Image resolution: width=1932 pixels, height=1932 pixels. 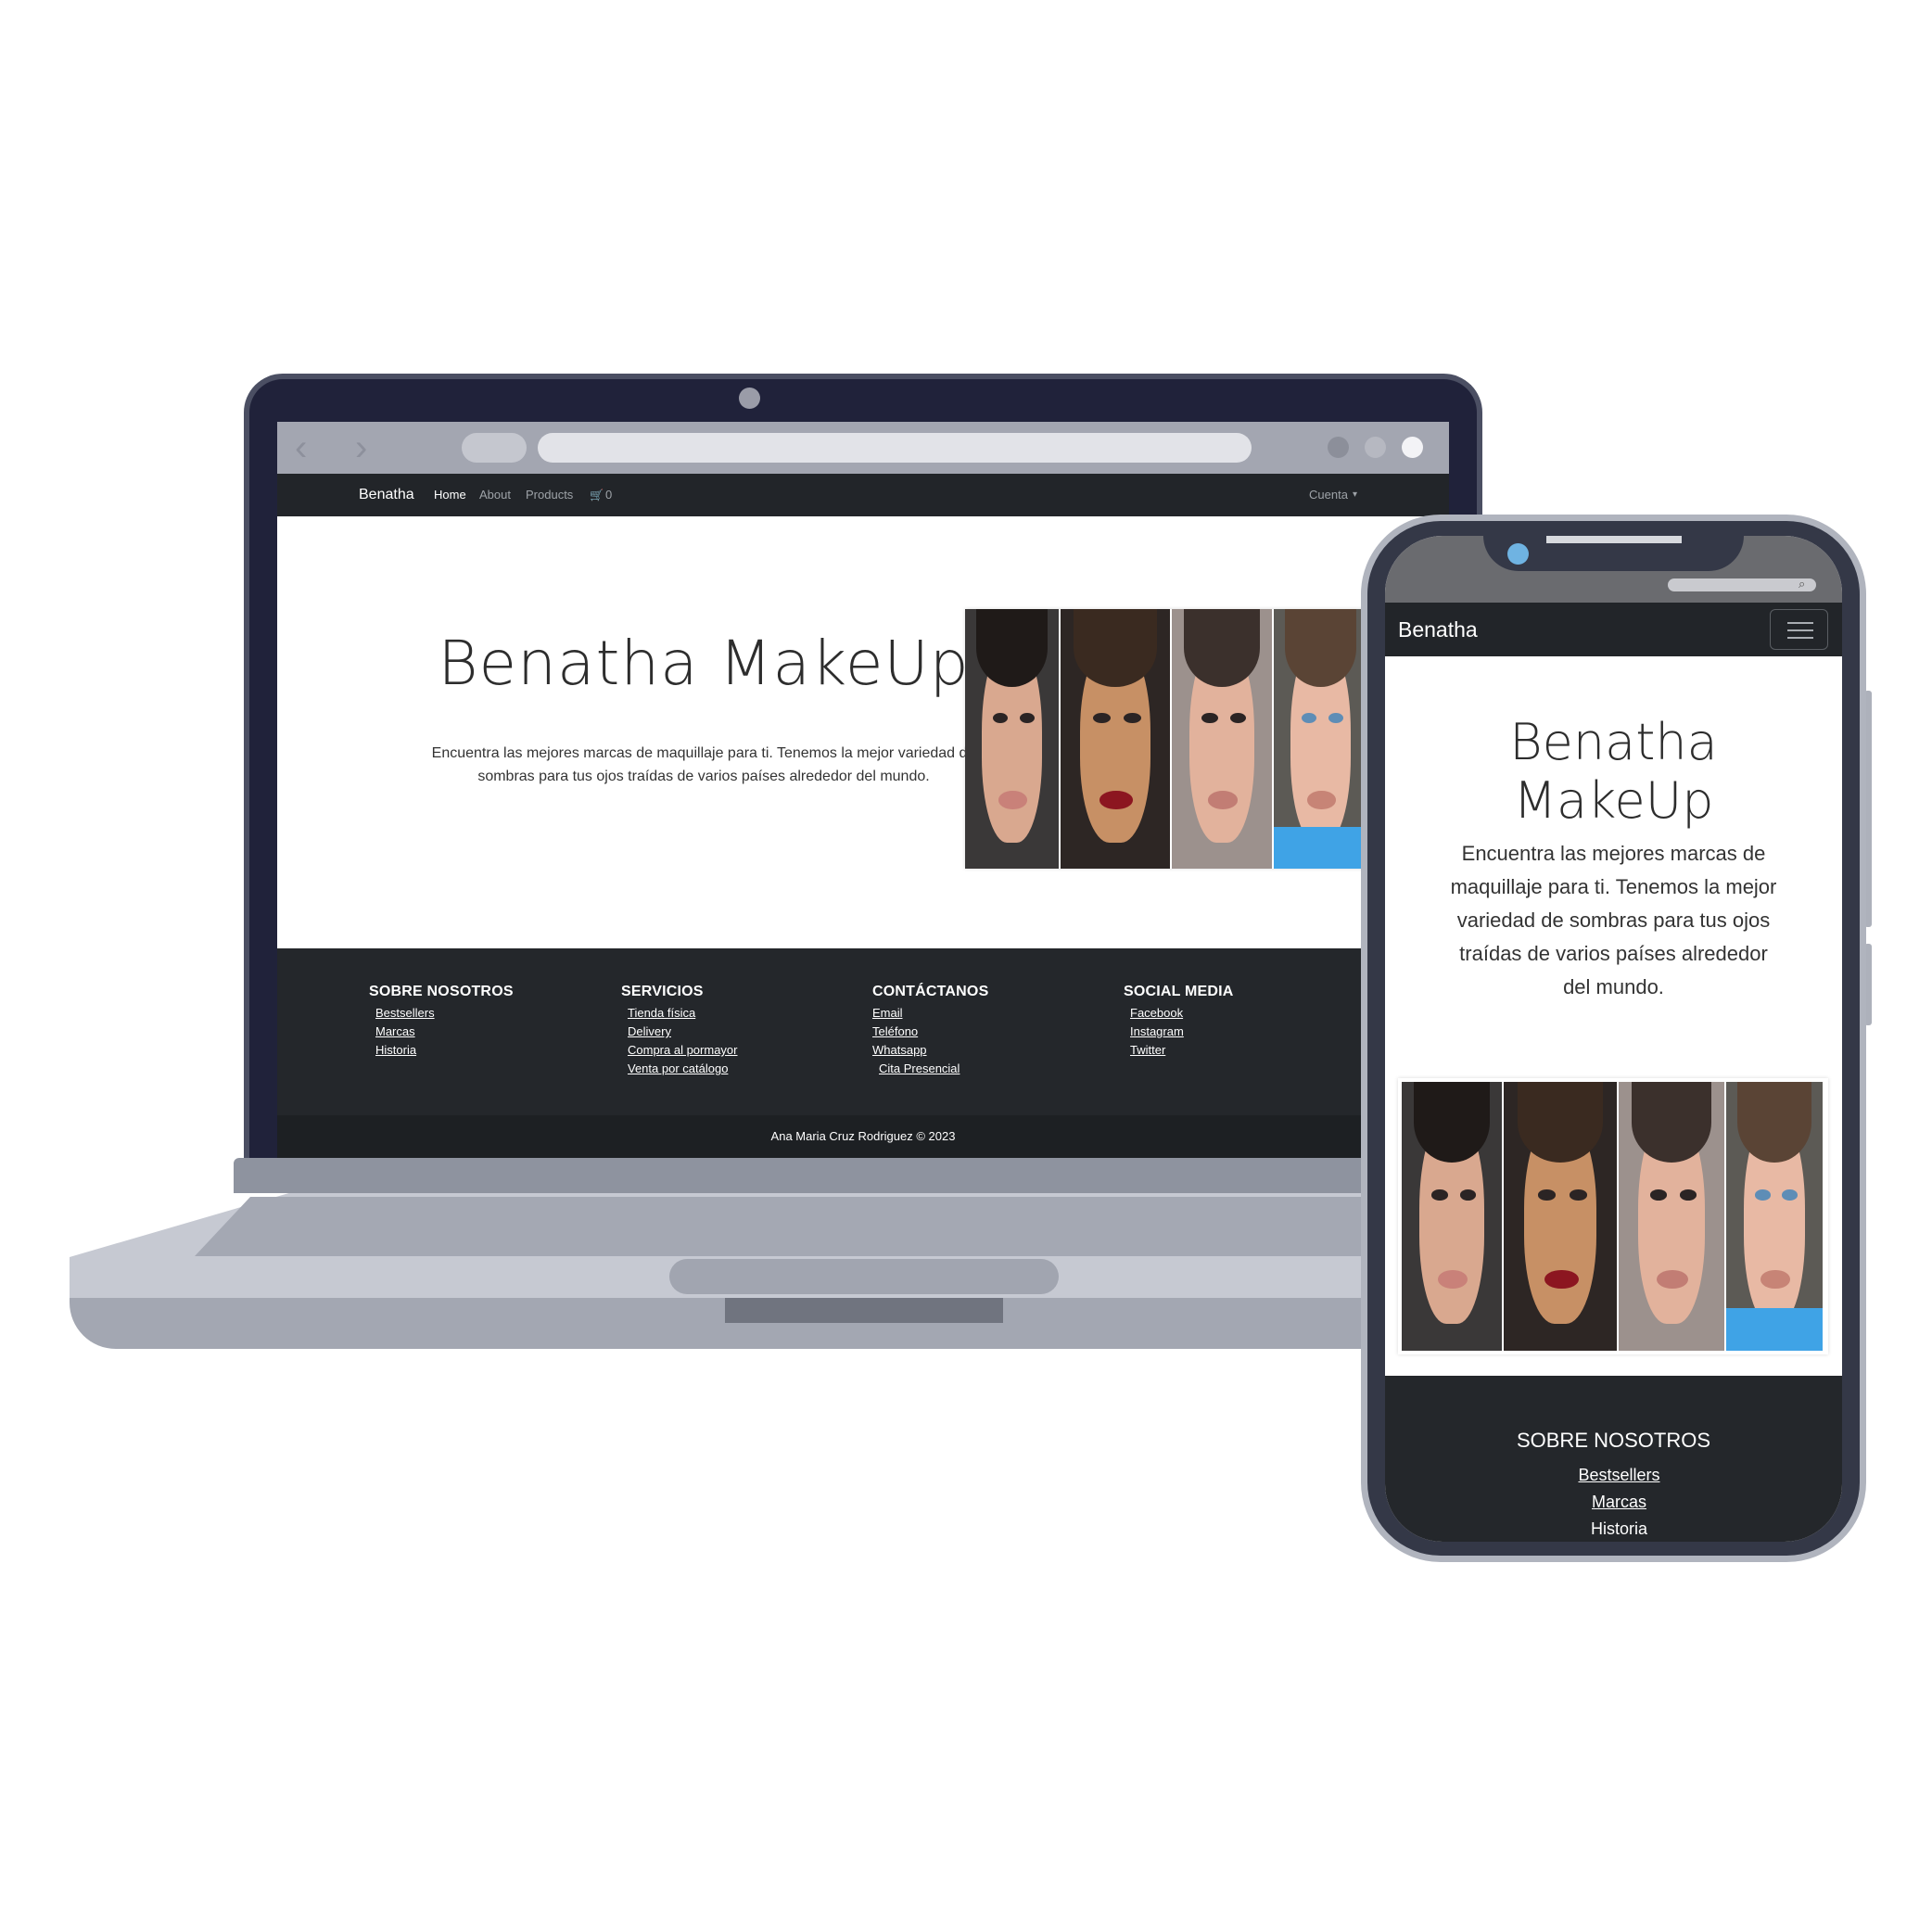 I want to click on copyright-text: Ana Maria Cruz Rodriguez © 2023, so click(x=863, y=1136).